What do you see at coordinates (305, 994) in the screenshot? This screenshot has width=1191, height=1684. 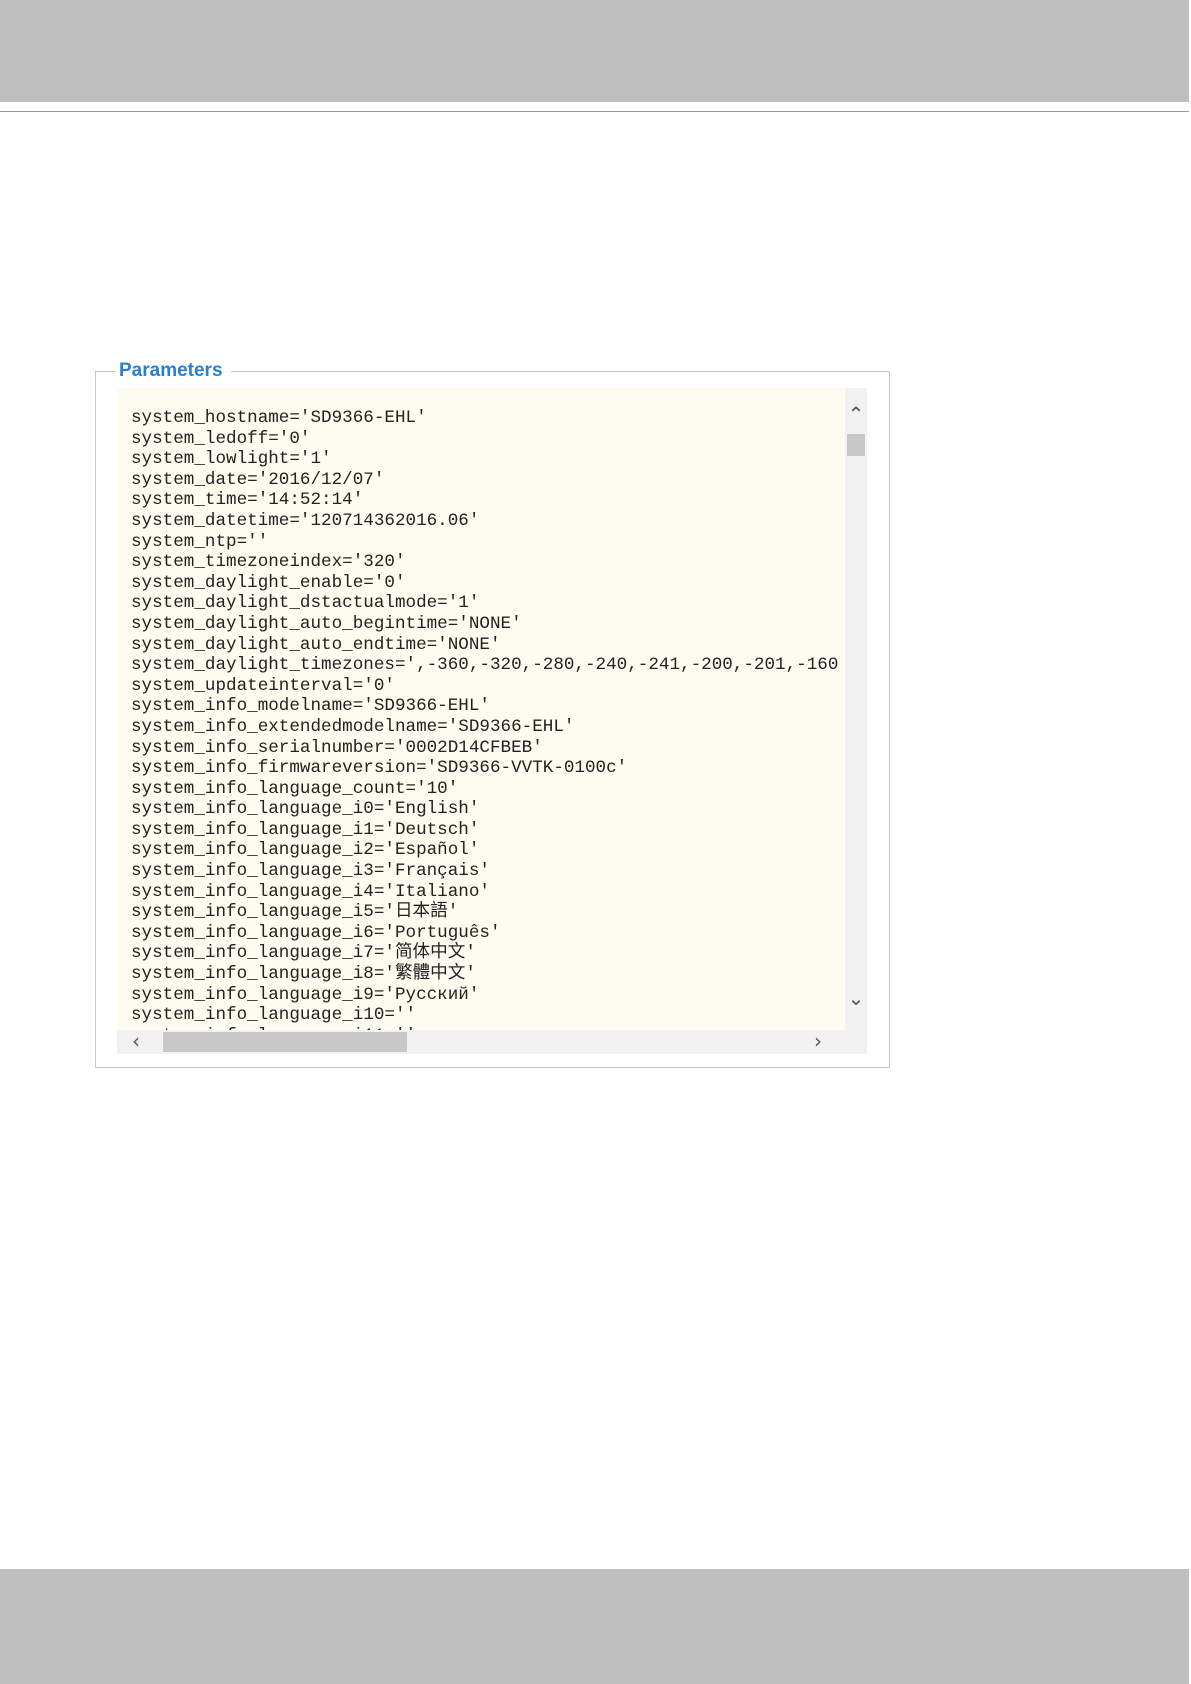 I see `parameter-line: system_info_language_i9='Русский'` at bounding box center [305, 994].